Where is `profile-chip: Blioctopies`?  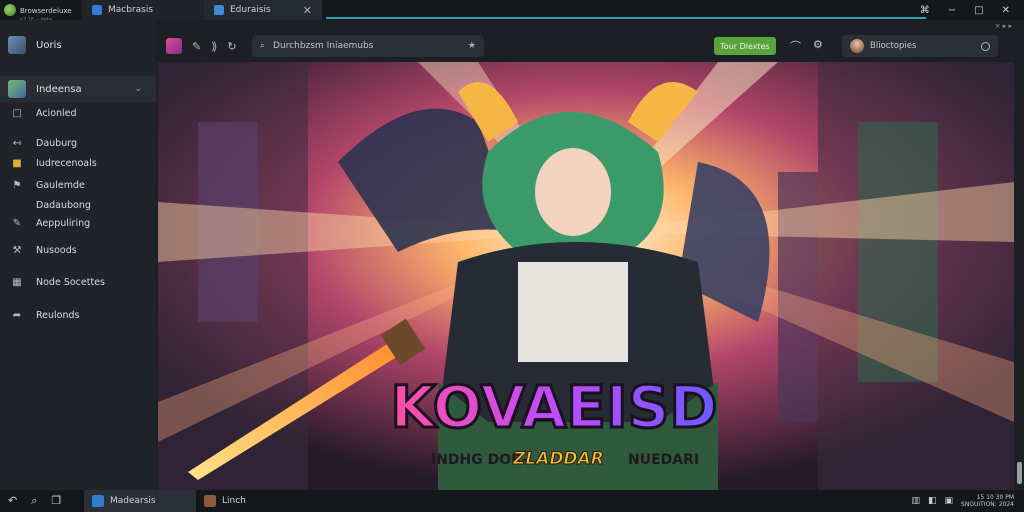 profile-chip: Blioctopies is located at coordinates (920, 46).